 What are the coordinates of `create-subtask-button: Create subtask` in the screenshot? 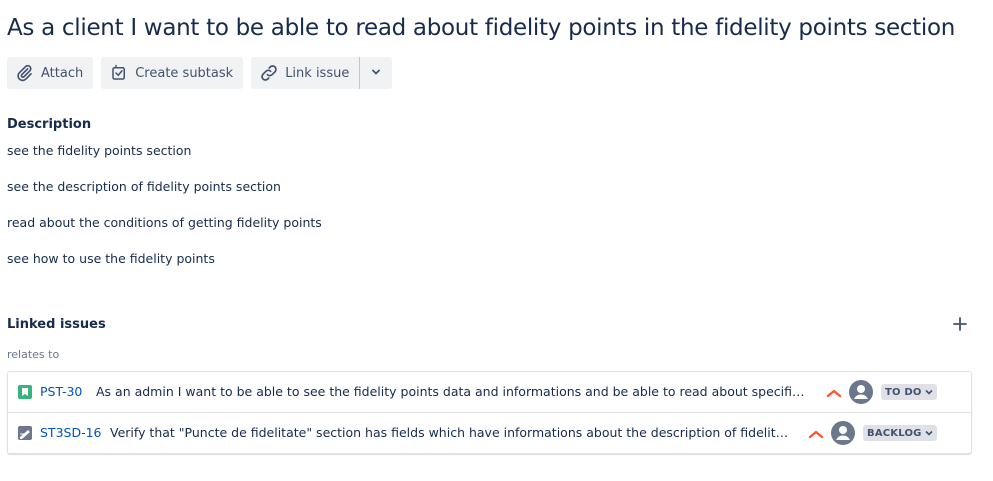 It's located at (172, 73).